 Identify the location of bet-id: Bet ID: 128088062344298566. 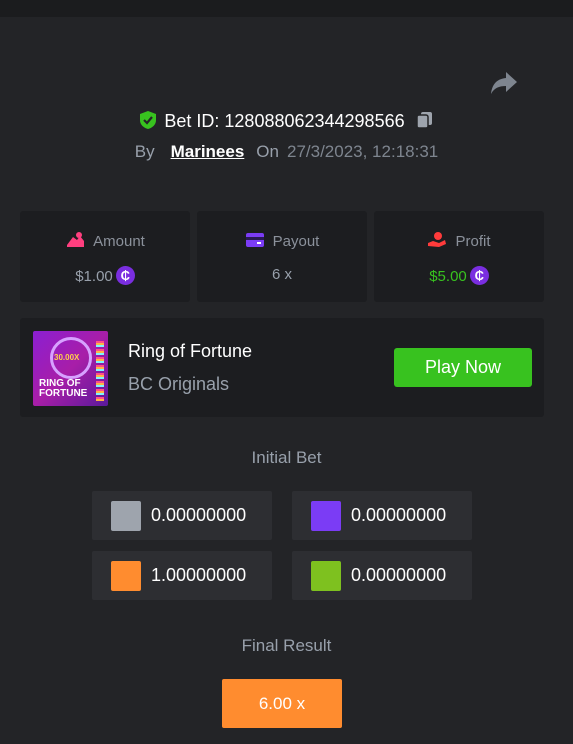
(284, 121).